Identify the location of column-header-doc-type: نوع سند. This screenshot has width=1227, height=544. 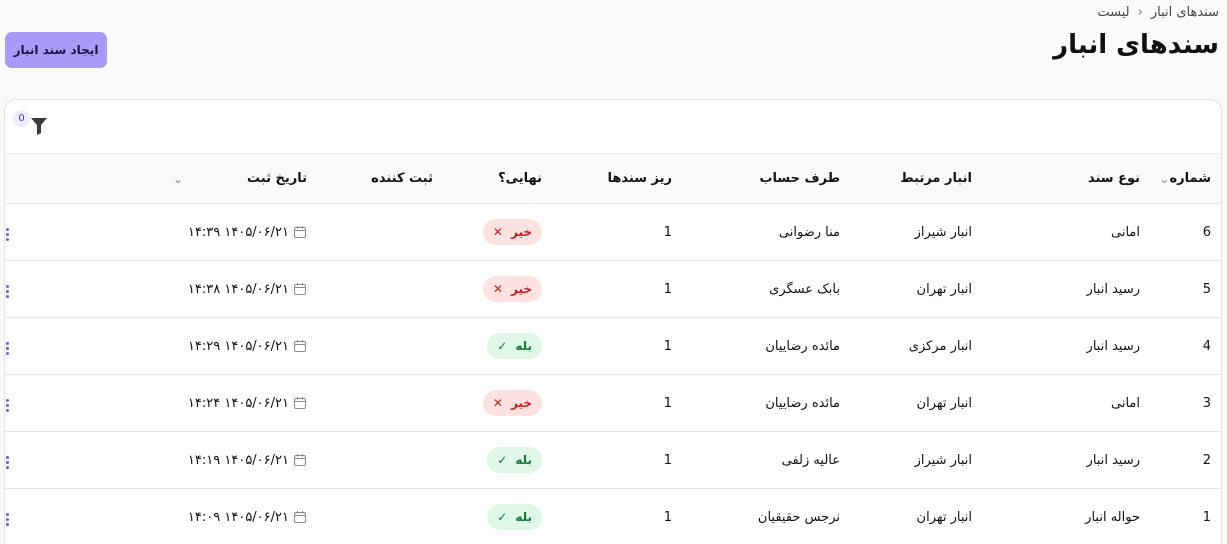
(1113, 178).